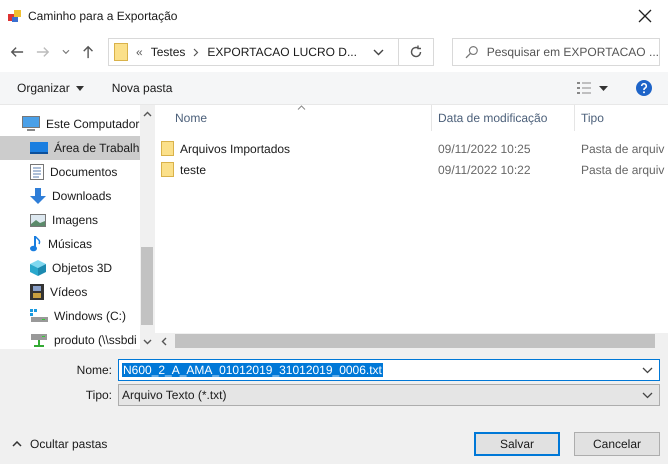 The width and height of the screenshot is (668, 464). Describe the element at coordinates (60, 444) in the screenshot. I see `hide-folders-button: Ocultar pastas` at that location.